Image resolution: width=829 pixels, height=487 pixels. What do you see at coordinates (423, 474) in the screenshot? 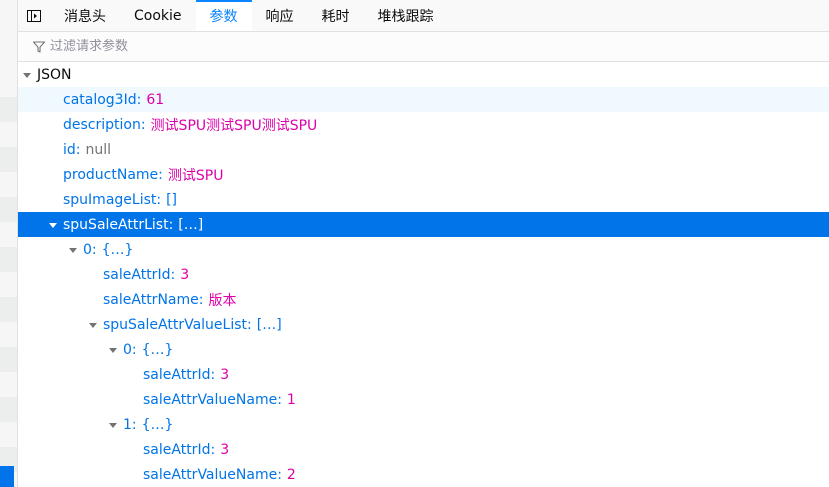
I see `tree-row: saleAttrValueName: 2` at bounding box center [423, 474].